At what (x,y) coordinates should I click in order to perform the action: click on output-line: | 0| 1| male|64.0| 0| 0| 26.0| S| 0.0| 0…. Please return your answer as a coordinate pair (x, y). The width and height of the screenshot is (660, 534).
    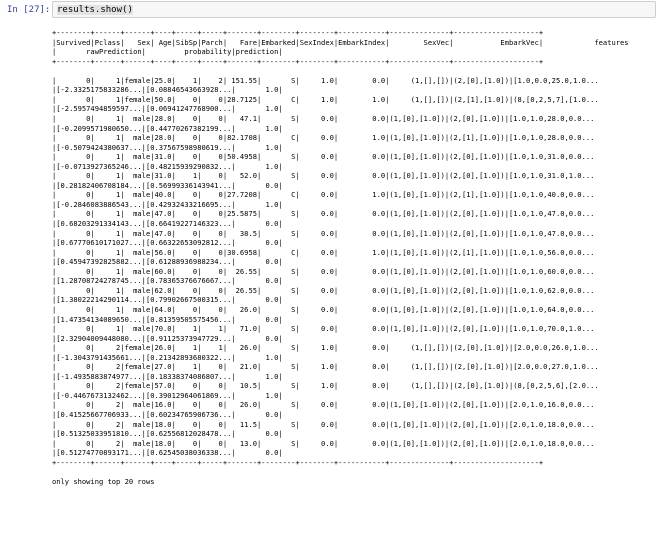
    Looking at the image, I should click on (323, 309).